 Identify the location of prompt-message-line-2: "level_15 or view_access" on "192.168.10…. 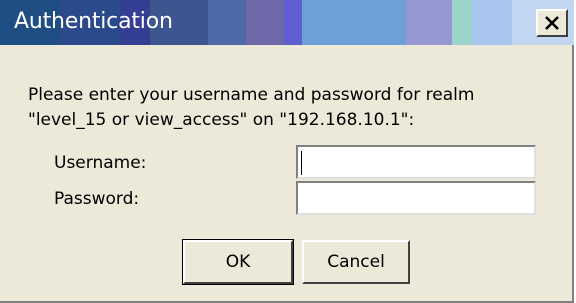
(221, 120).